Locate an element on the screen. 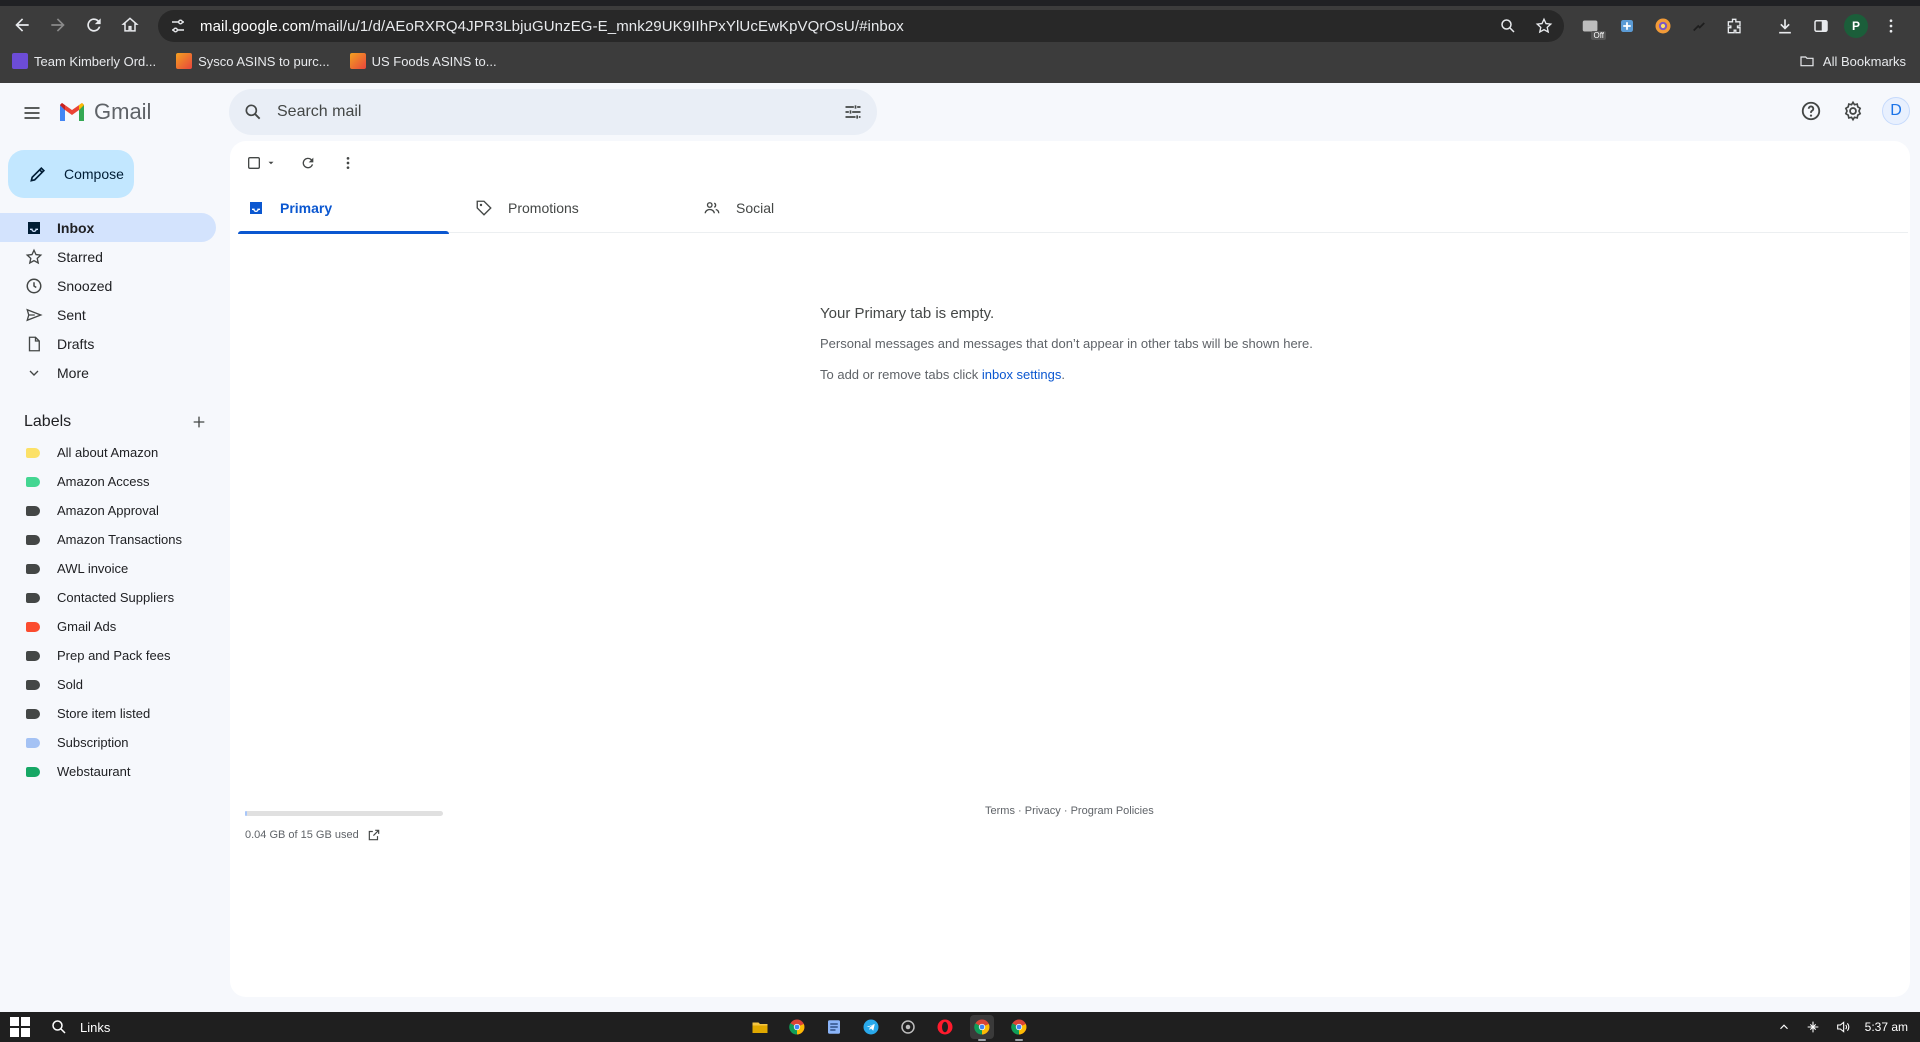  file-explorer-icon is located at coordinates (760, 1027).